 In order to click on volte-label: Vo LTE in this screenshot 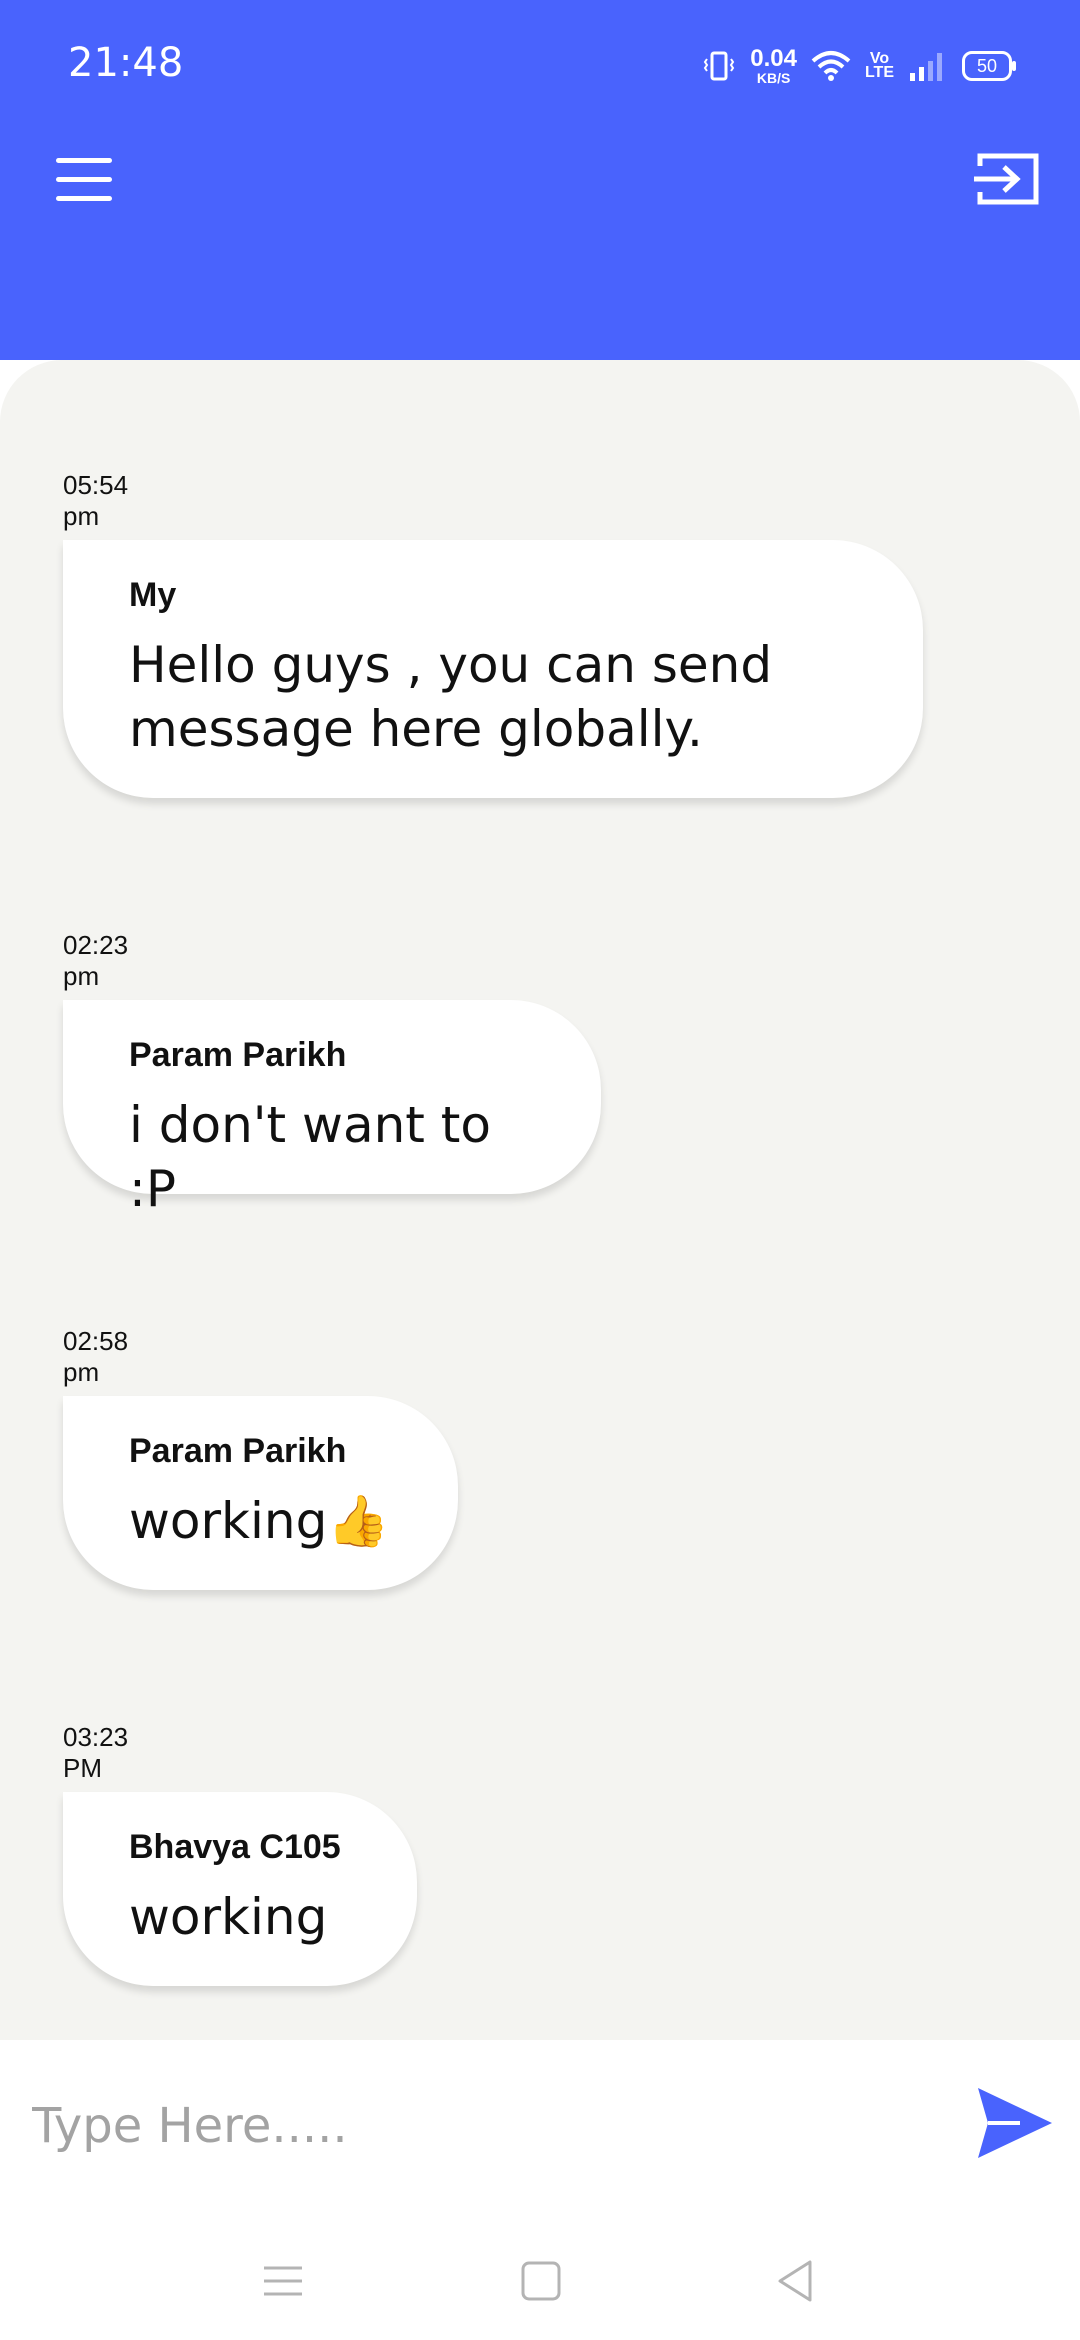, I will do `click(879, 65)`.